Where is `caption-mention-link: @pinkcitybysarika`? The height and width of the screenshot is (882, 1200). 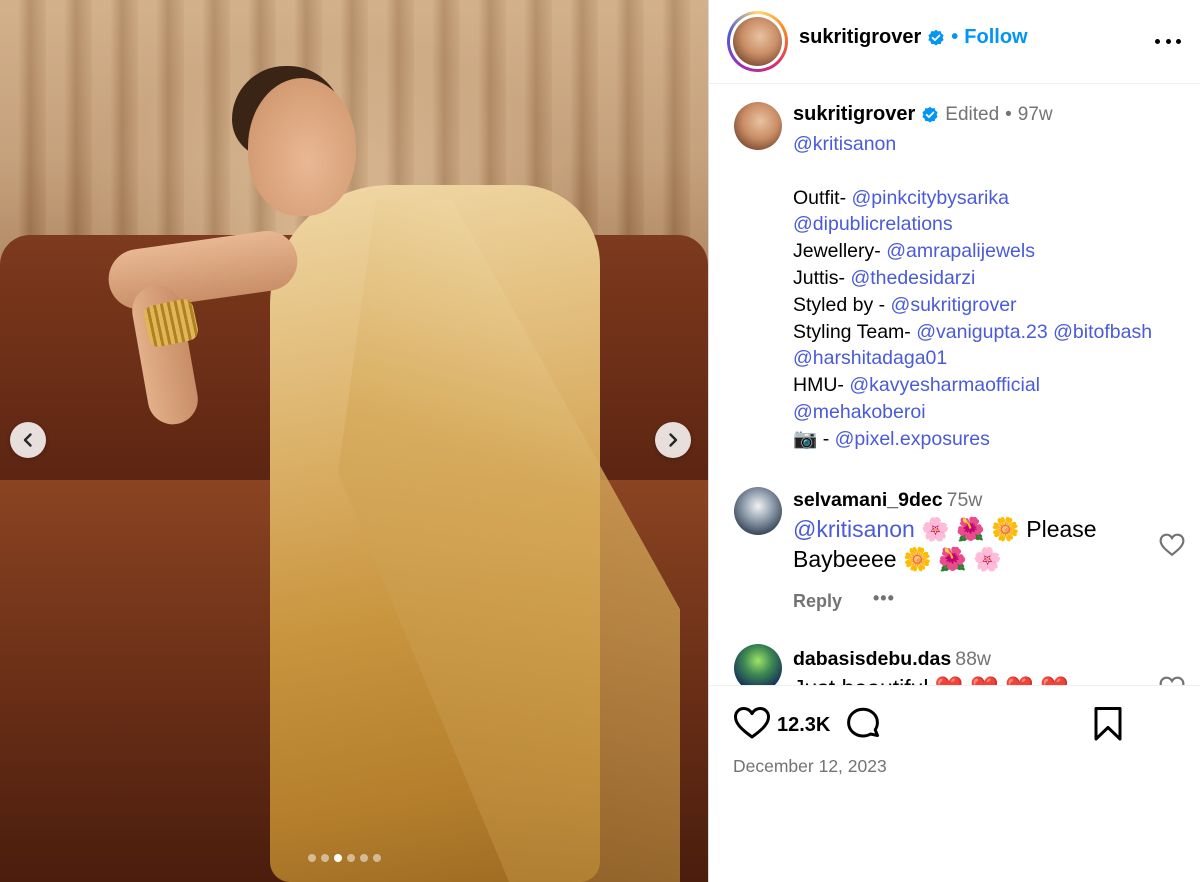 caption-mention-link: @pinkcitybysarika is located at coordinates (930, 198).